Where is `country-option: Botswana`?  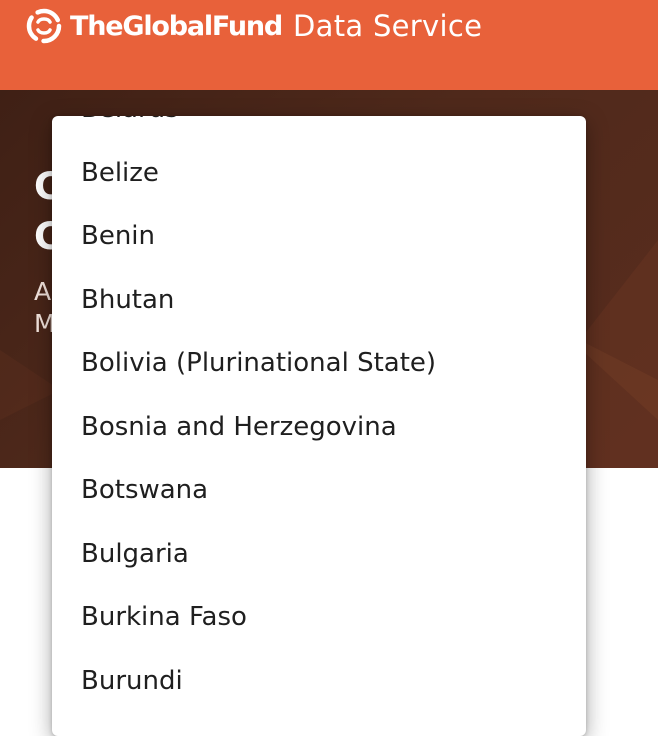
country-option: Botswana is located at coordinates (319, 491).